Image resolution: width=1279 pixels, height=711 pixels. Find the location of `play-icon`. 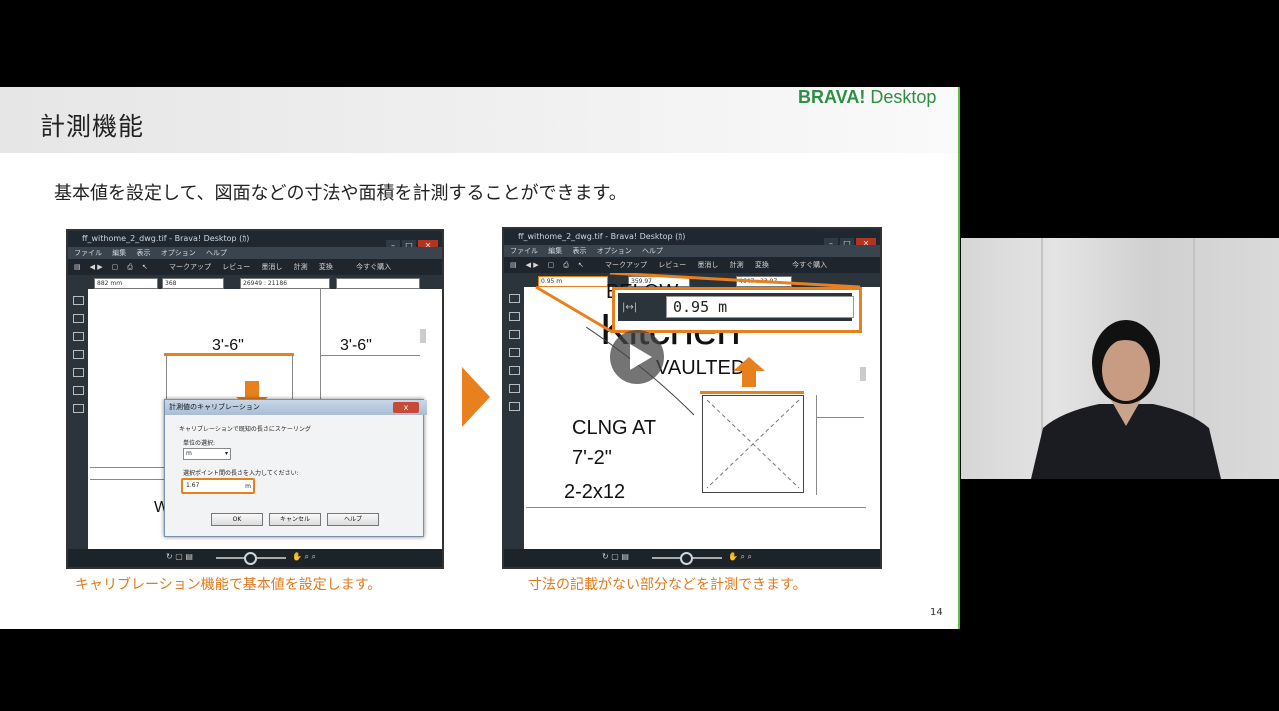

play-icon is located at coordinates (641, 357).